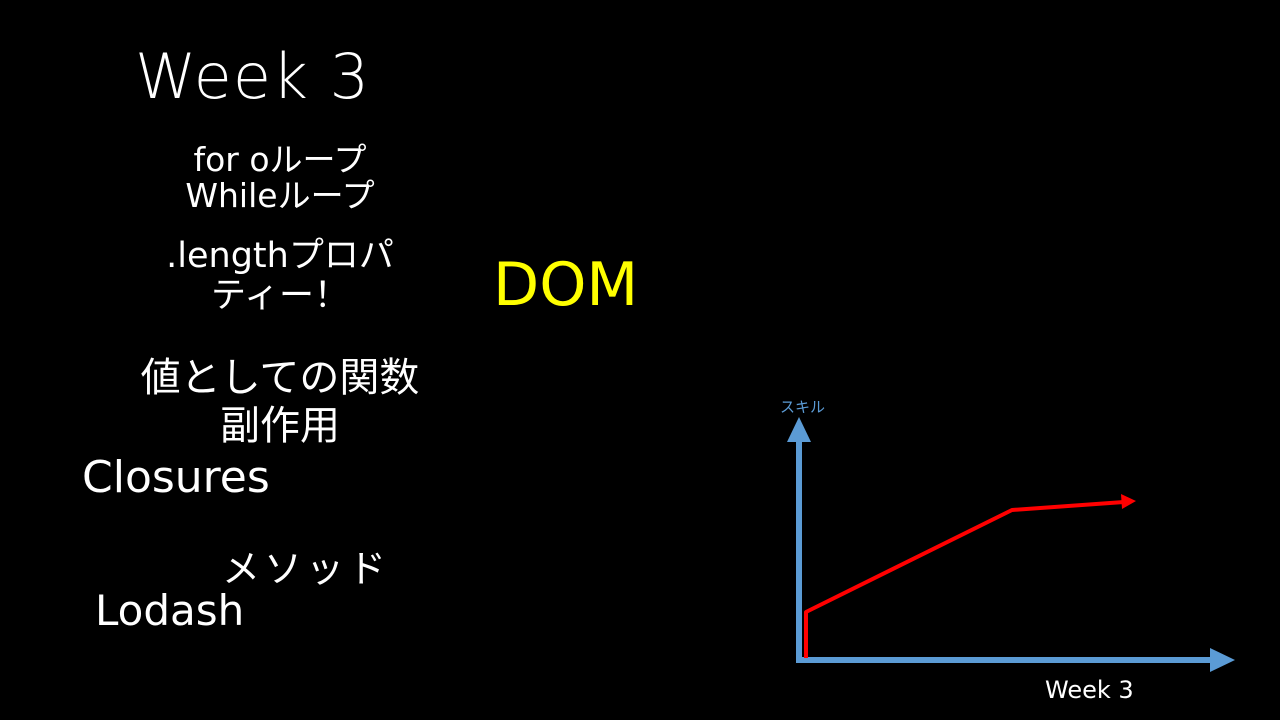 This screenshot has width=1280, height=720. I want to click on x-axis-arrowhead, so click(1222, 660).